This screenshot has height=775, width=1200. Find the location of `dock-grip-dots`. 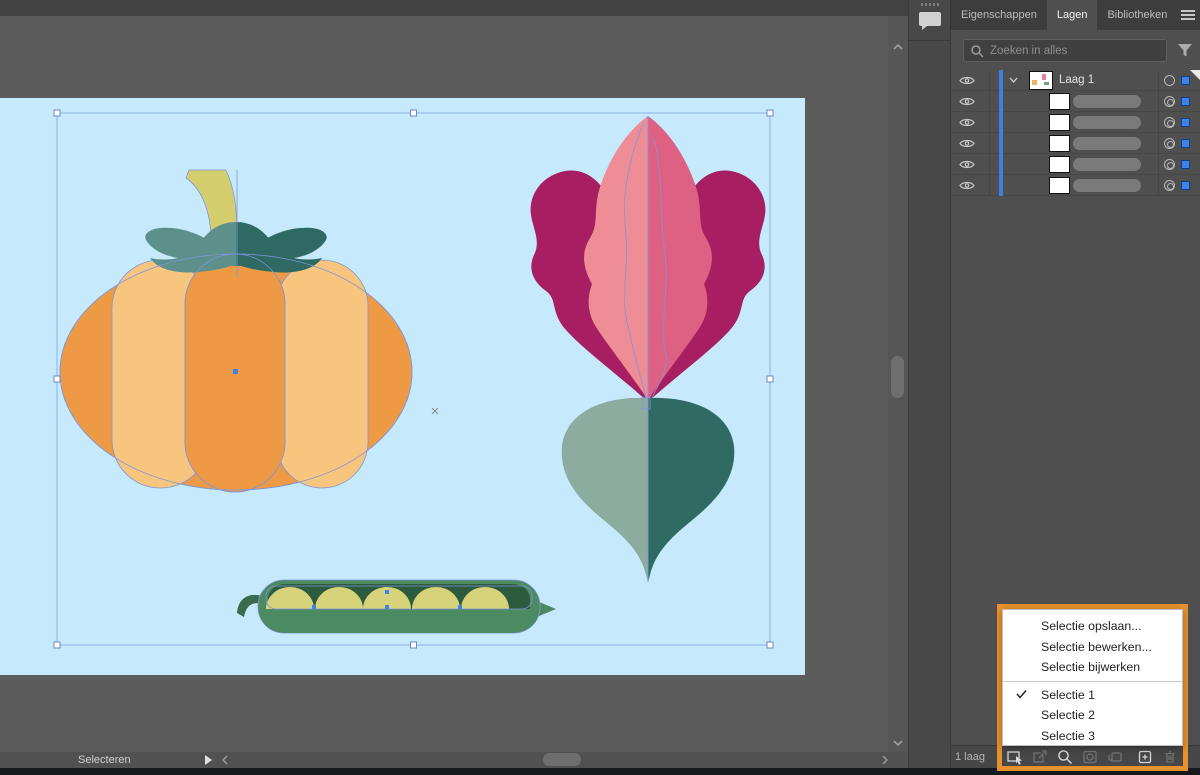

dock-grip-dots is located at coordinates (930, 4).